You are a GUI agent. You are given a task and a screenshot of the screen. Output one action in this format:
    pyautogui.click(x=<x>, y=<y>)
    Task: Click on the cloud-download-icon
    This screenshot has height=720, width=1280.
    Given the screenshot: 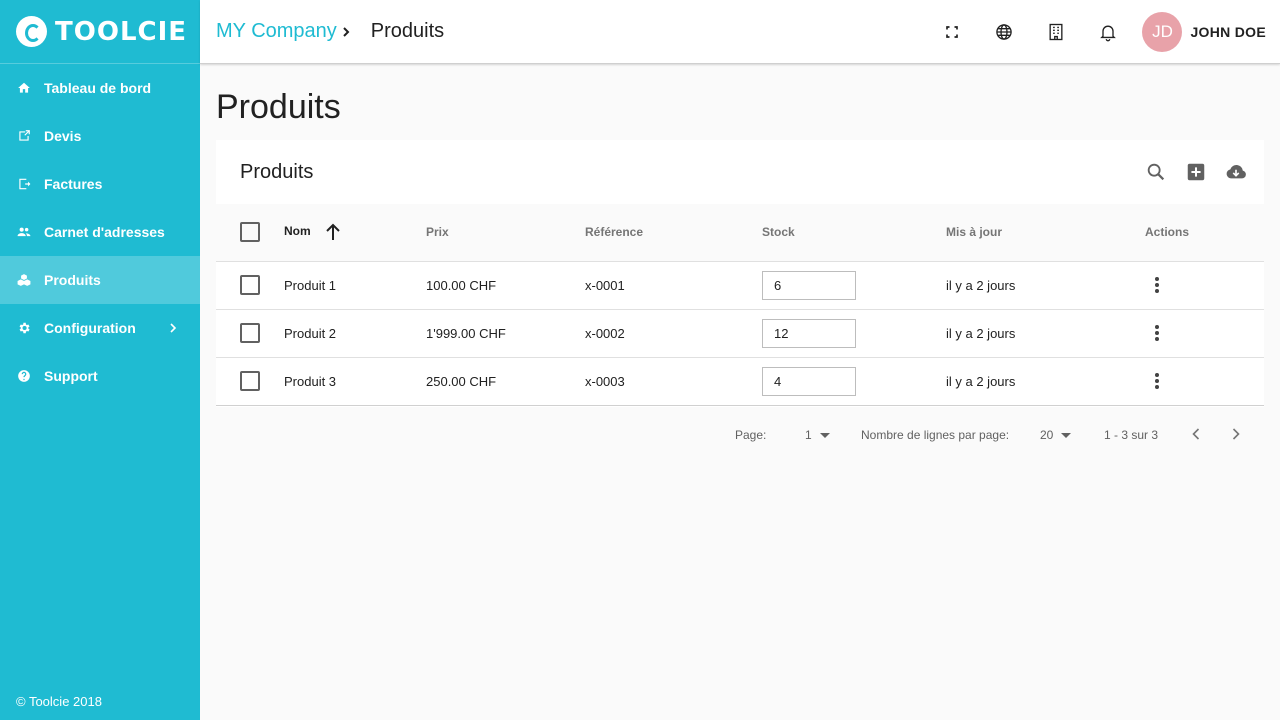 What is the action you would take?
    pyautogui.click(x=1236, y=171)
    